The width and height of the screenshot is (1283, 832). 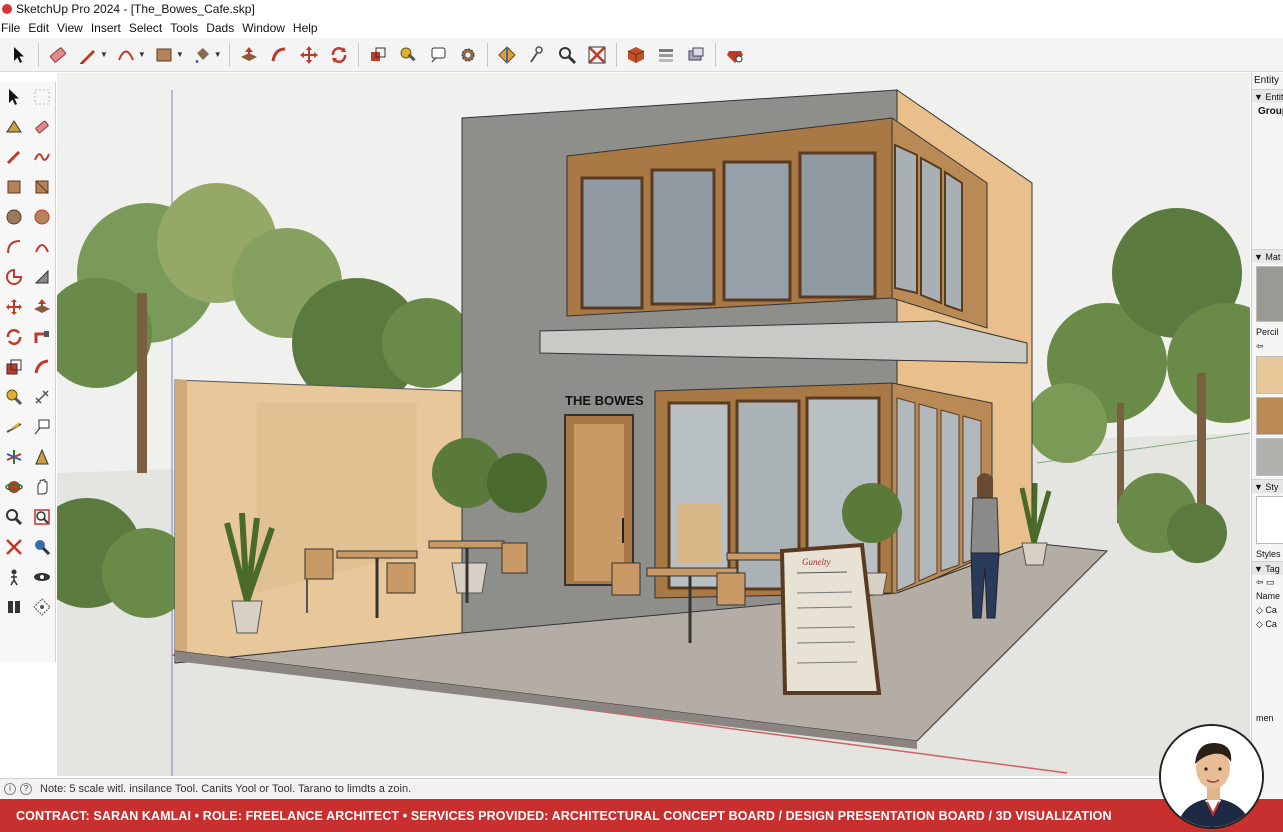 I want to click on materials-section-label: Mat, so click(x=1273, y=257).